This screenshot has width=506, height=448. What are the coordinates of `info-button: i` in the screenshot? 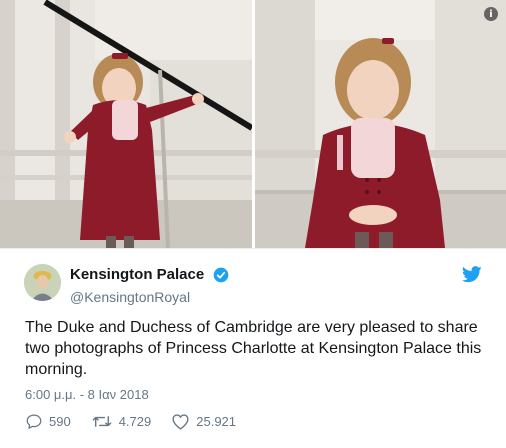 It's located at (491, 14).